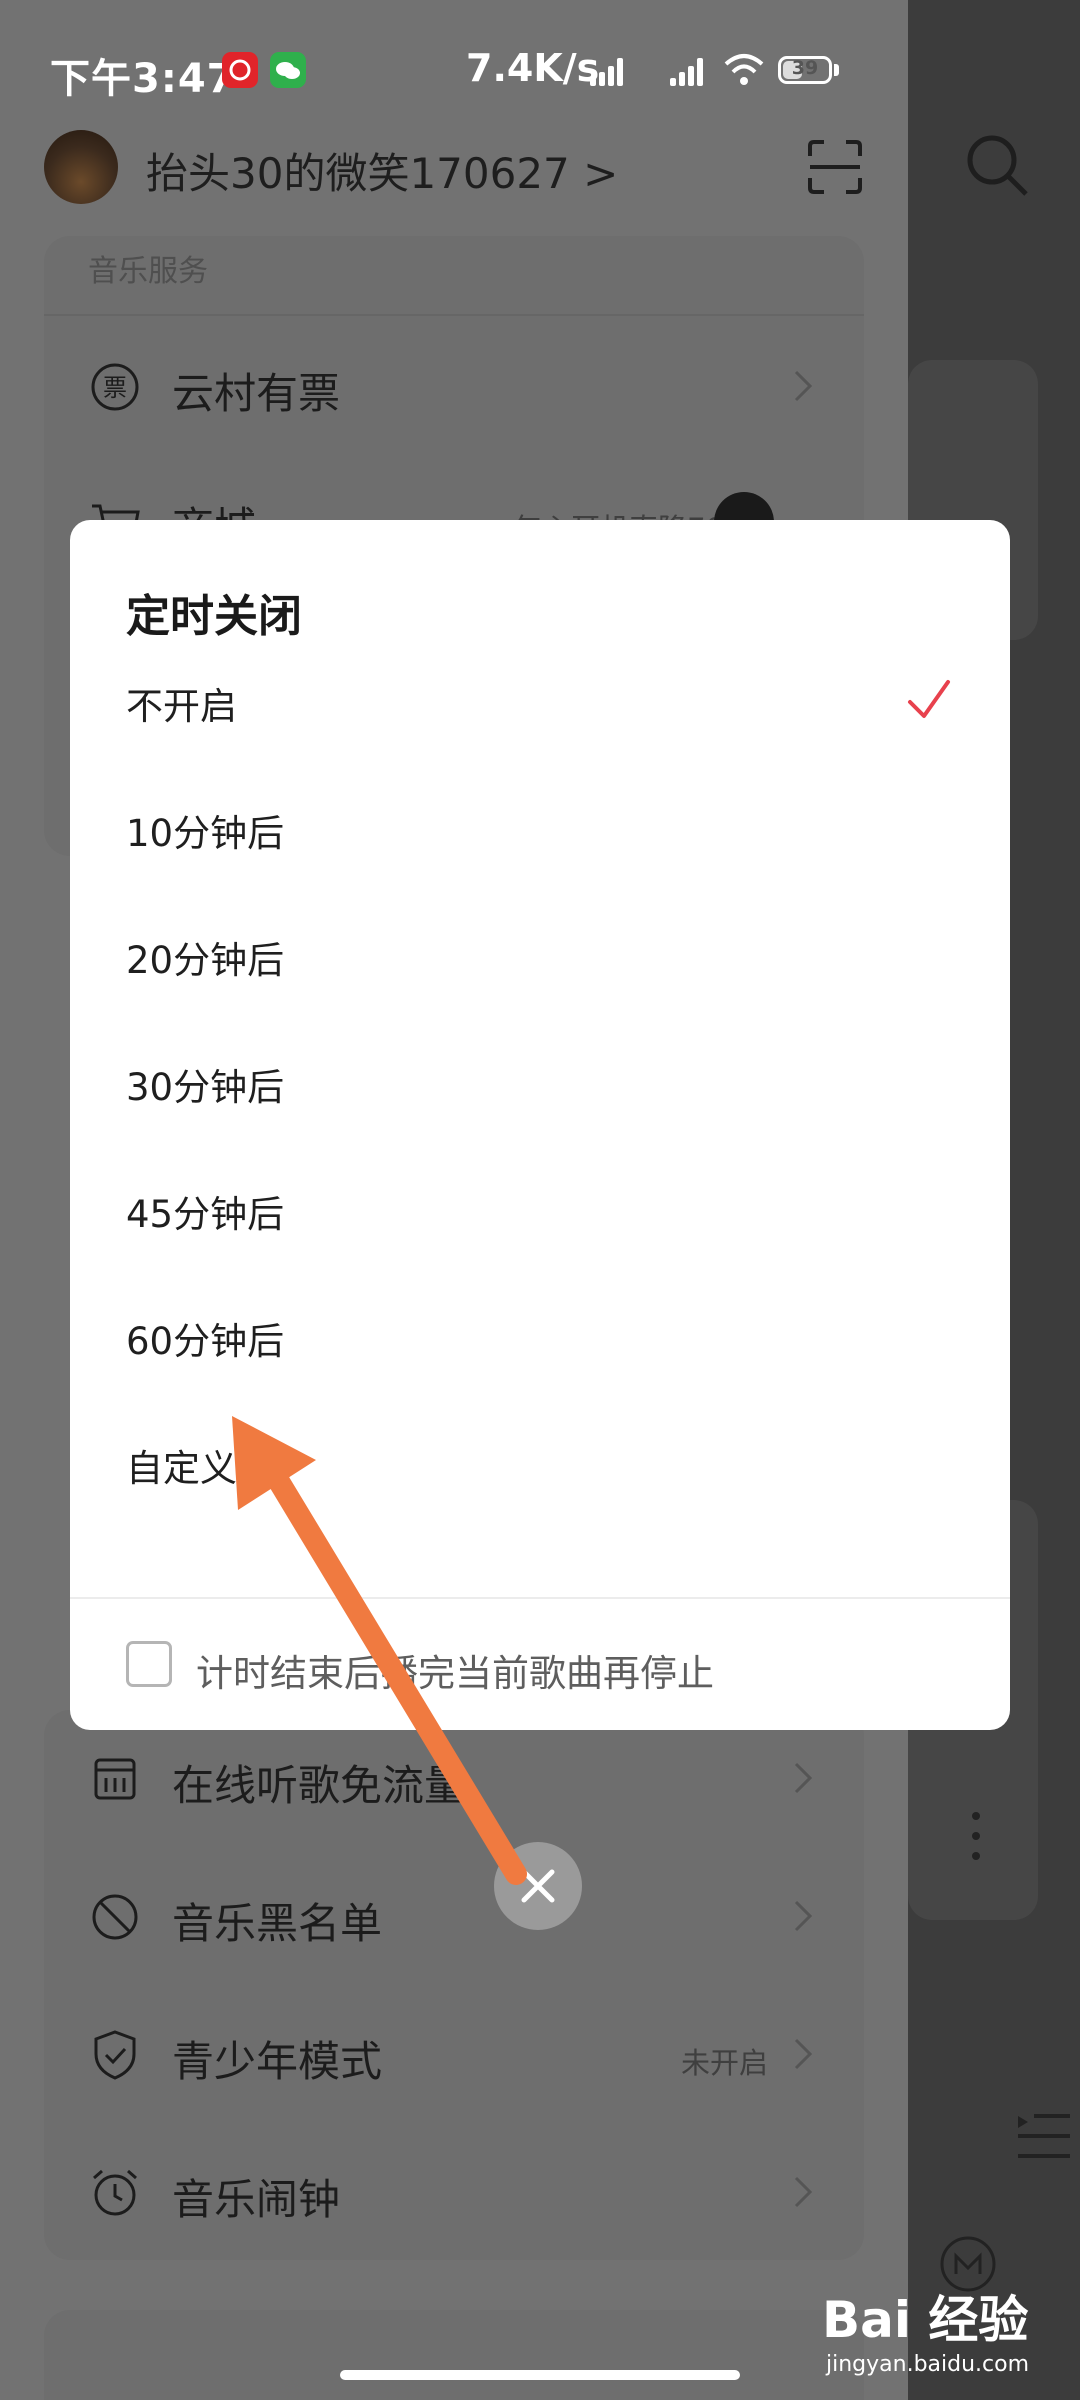 The width and height of the screenshot is (1080, 2400). Describe the element at coordinates (454, 315) in the screenshot. I see `divider` at that location.